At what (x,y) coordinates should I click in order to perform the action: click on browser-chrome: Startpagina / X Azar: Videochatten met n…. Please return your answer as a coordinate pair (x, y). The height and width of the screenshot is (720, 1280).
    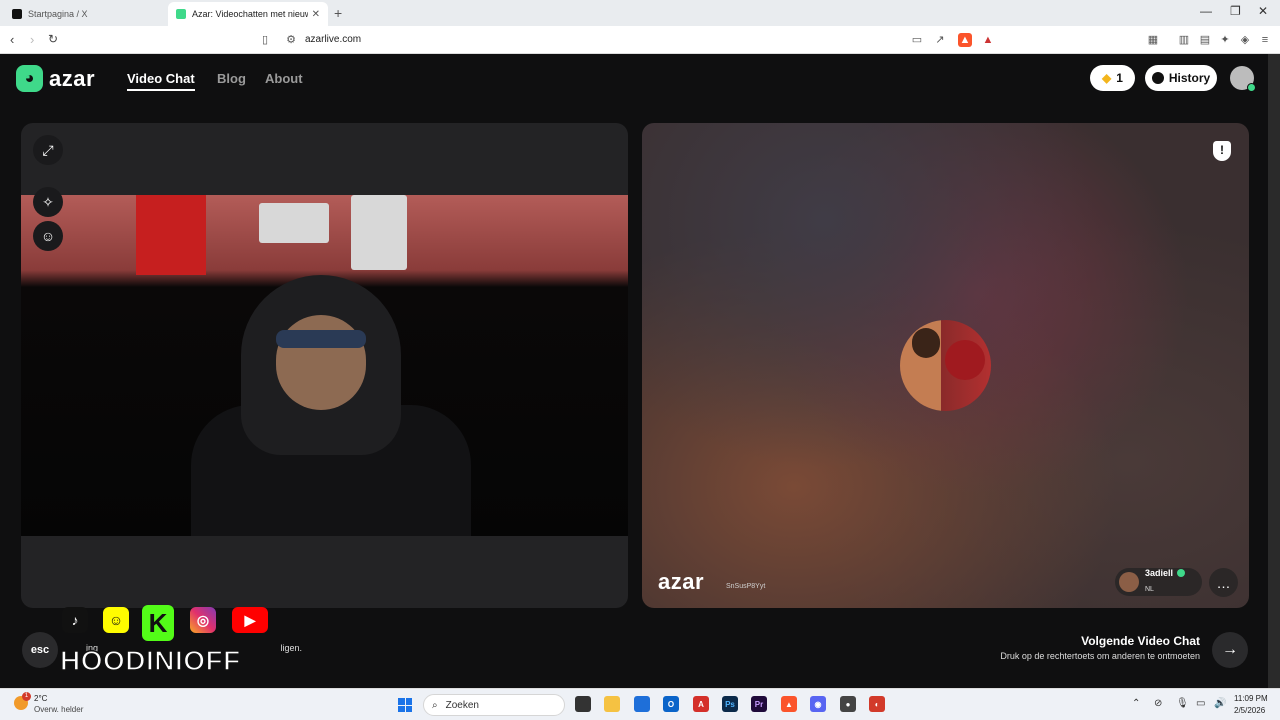
    Looking at the image, I should click on (640, 27).